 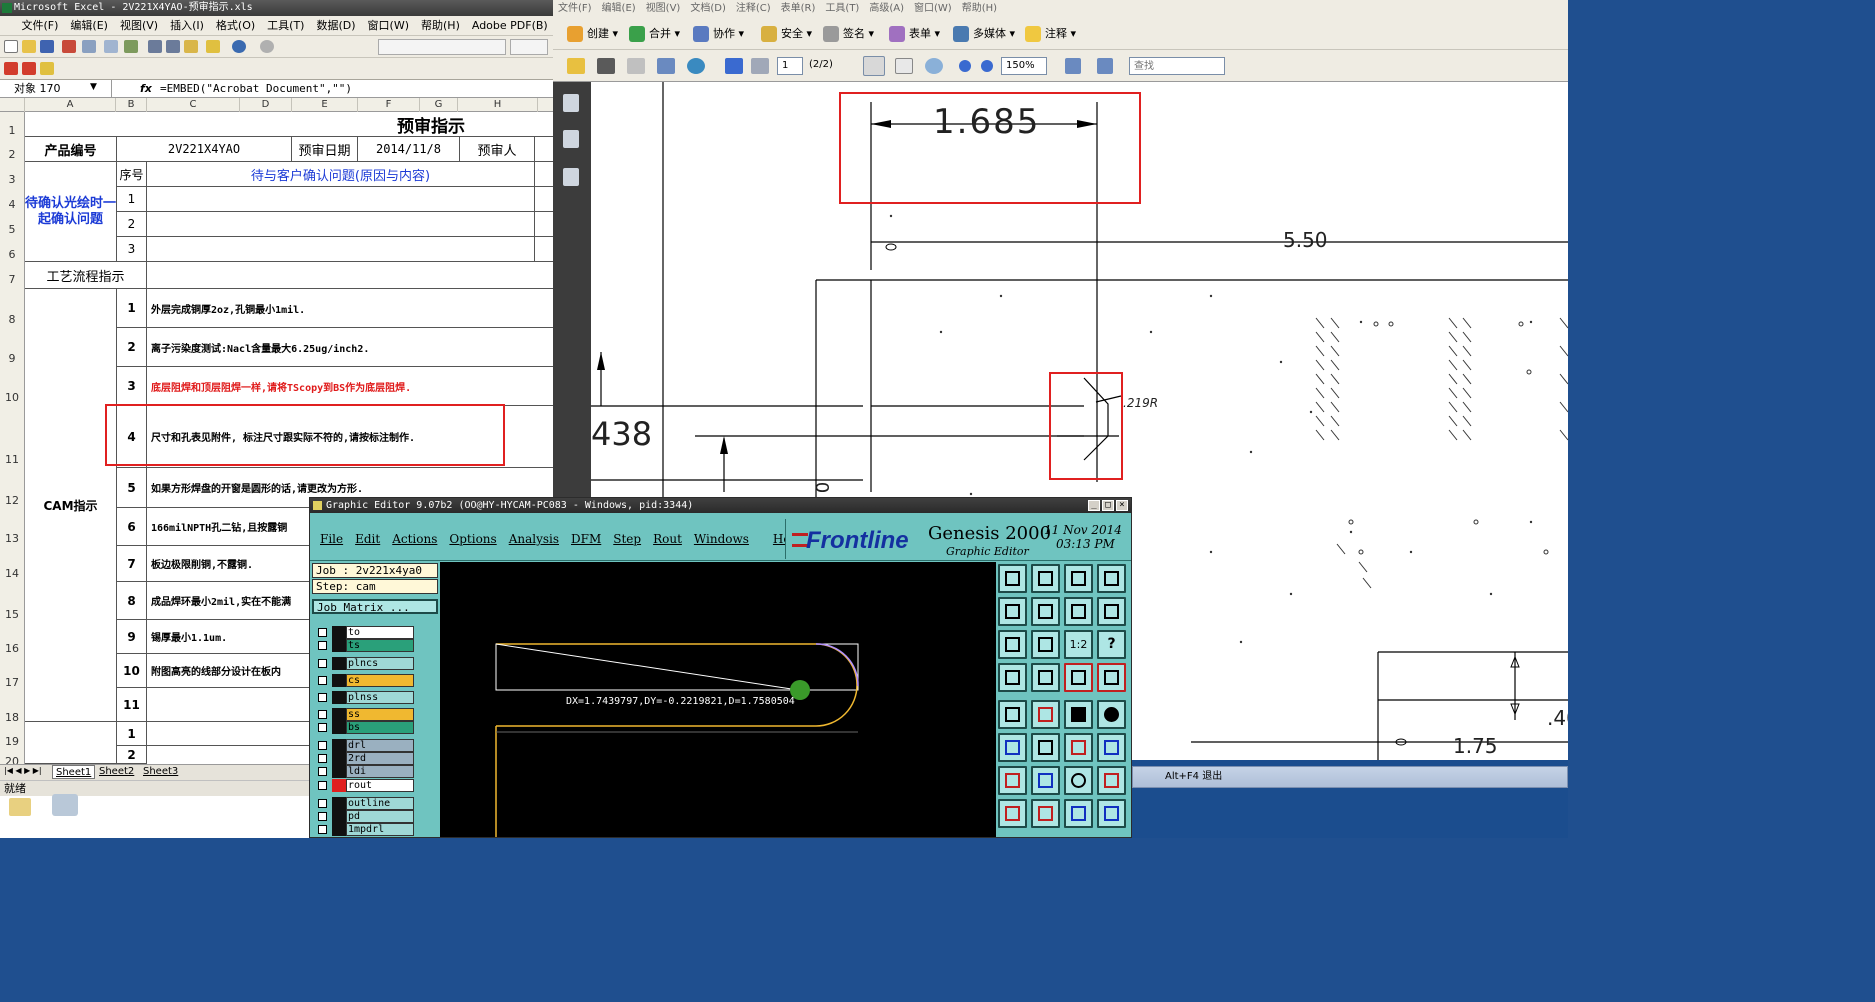 I want to click on page-number-input: 1, so click(x=790, y=66).